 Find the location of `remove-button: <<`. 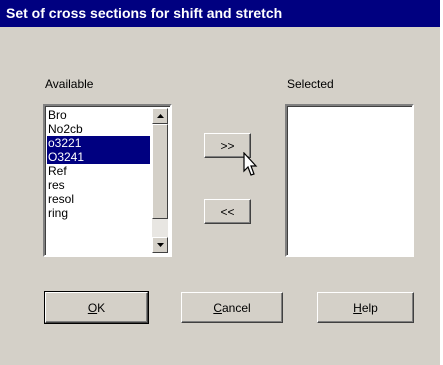

remove-button: << is located at coordinates (227, 211).